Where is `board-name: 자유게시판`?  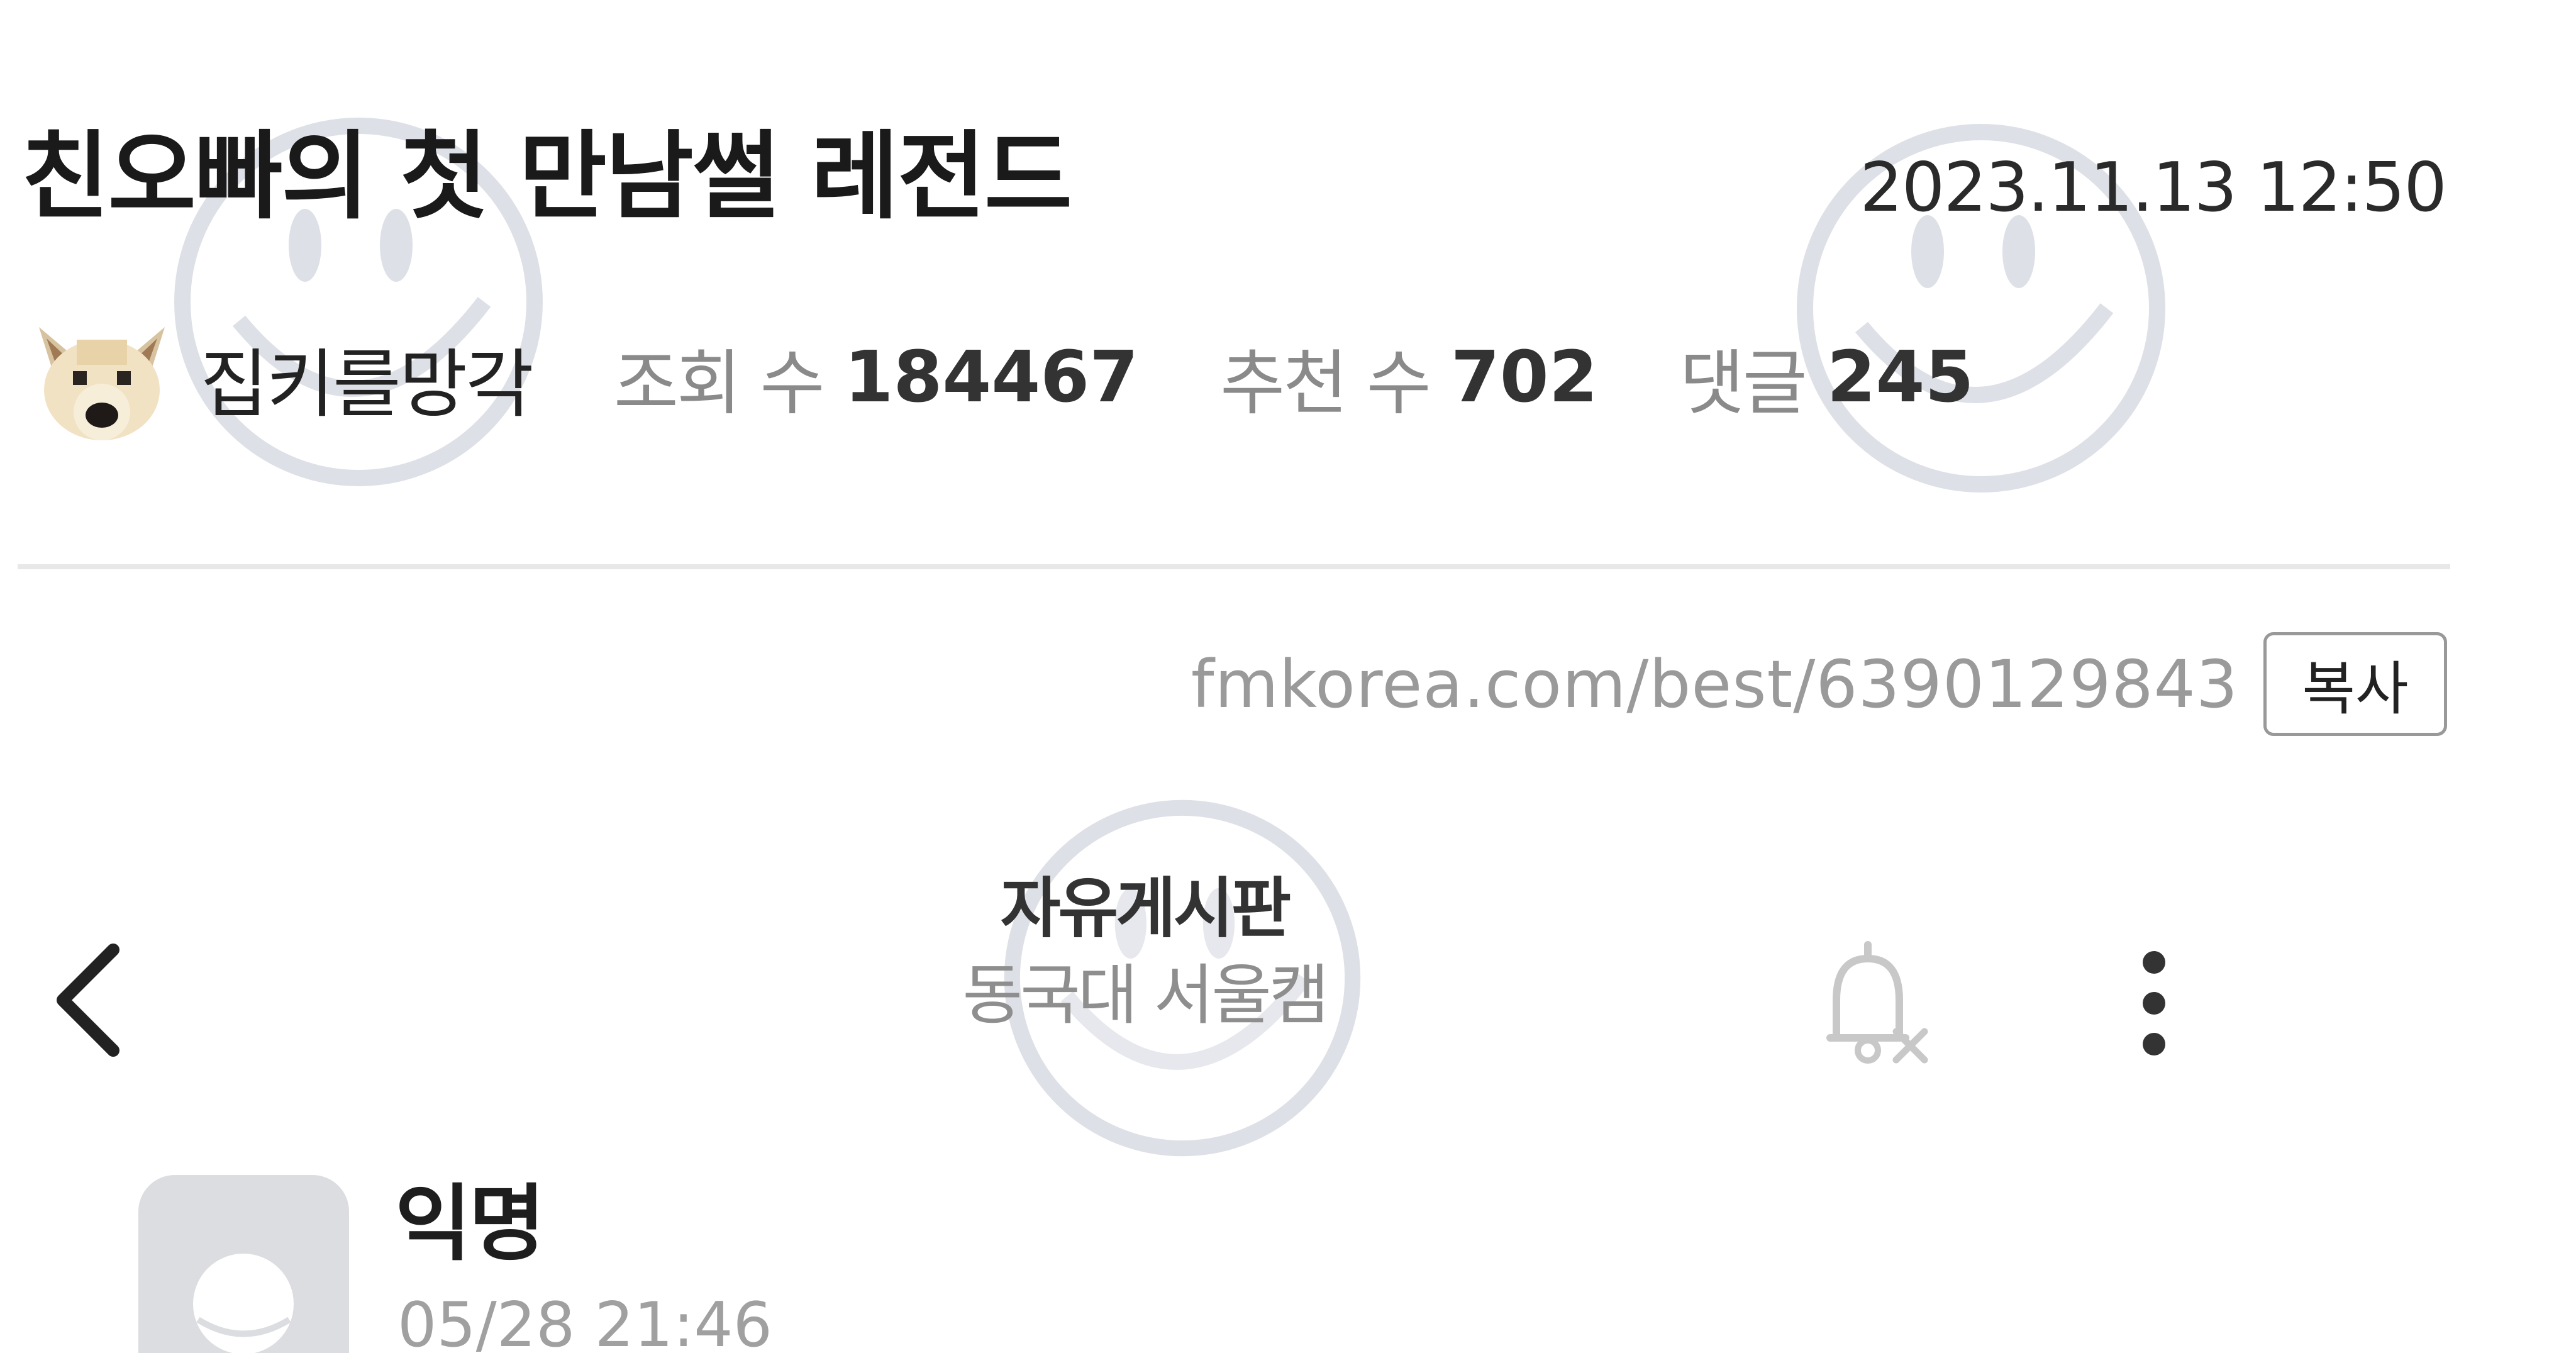
board-name: 자유게시판 is located at coordinates (1145, 908).